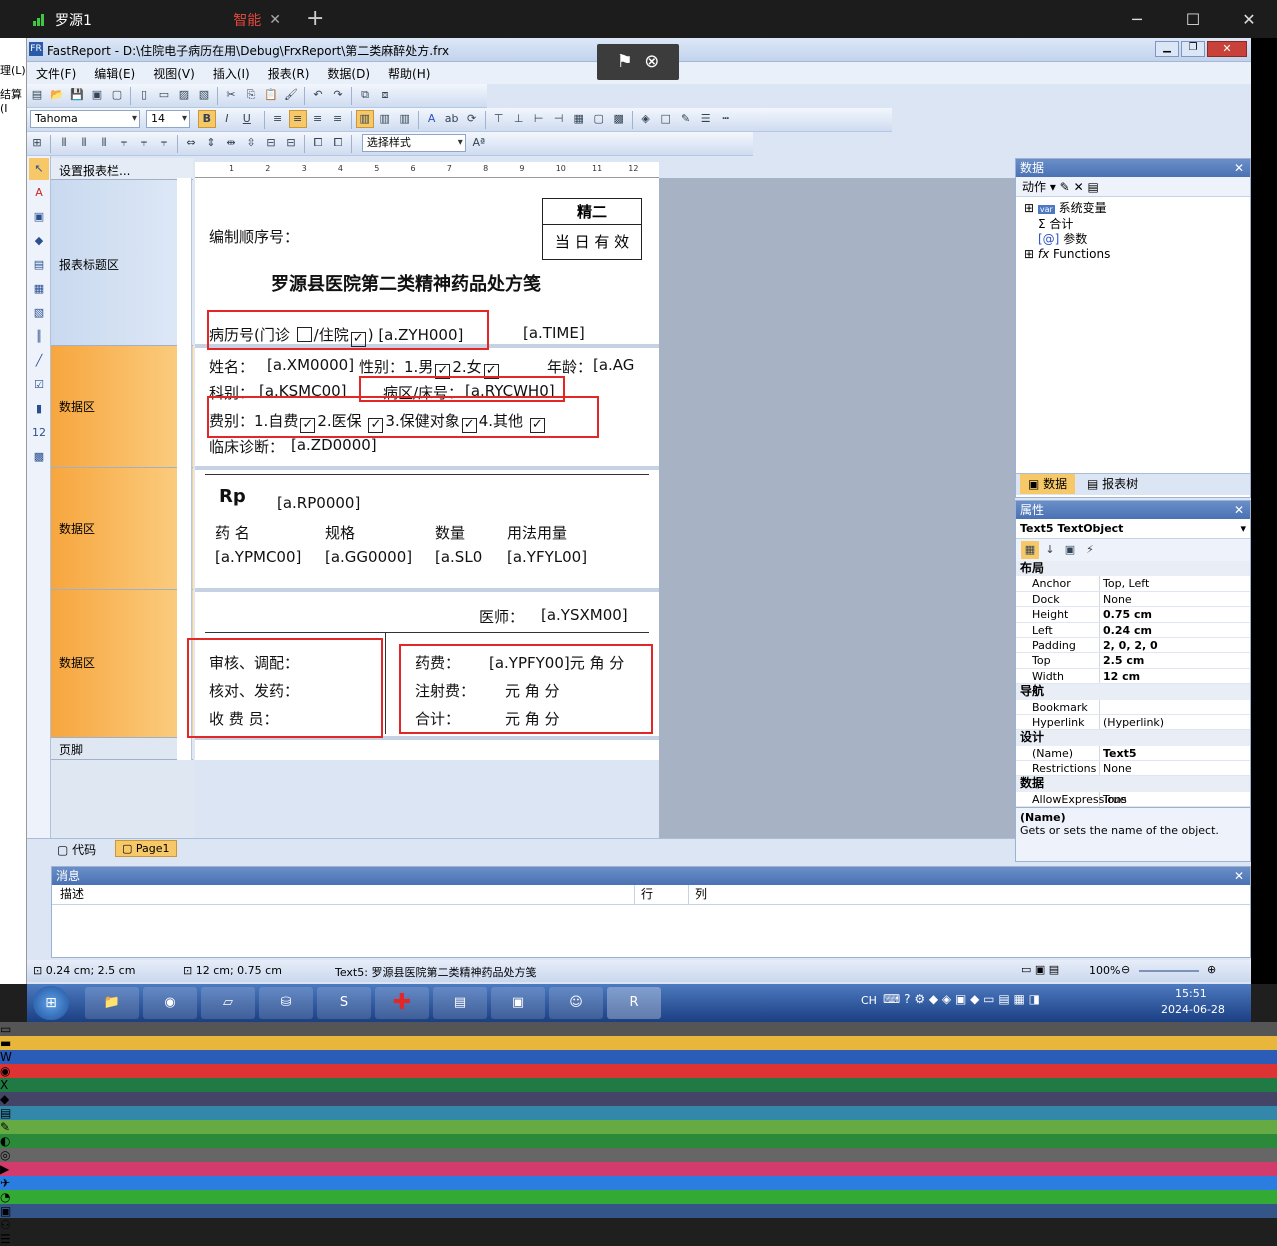 This screenshot has height=1246, width=1277. Describe the element at coordinates (39, 385) in the screenshot. I see `checkbox-tool-icon: ☑` at that location.